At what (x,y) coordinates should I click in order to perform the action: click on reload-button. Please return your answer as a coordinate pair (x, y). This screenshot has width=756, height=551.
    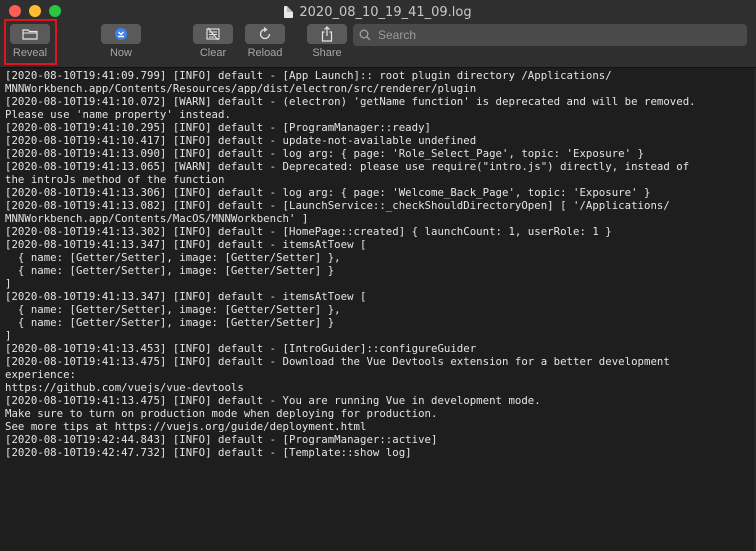
    Looking at the image, I should click on (265, 34).